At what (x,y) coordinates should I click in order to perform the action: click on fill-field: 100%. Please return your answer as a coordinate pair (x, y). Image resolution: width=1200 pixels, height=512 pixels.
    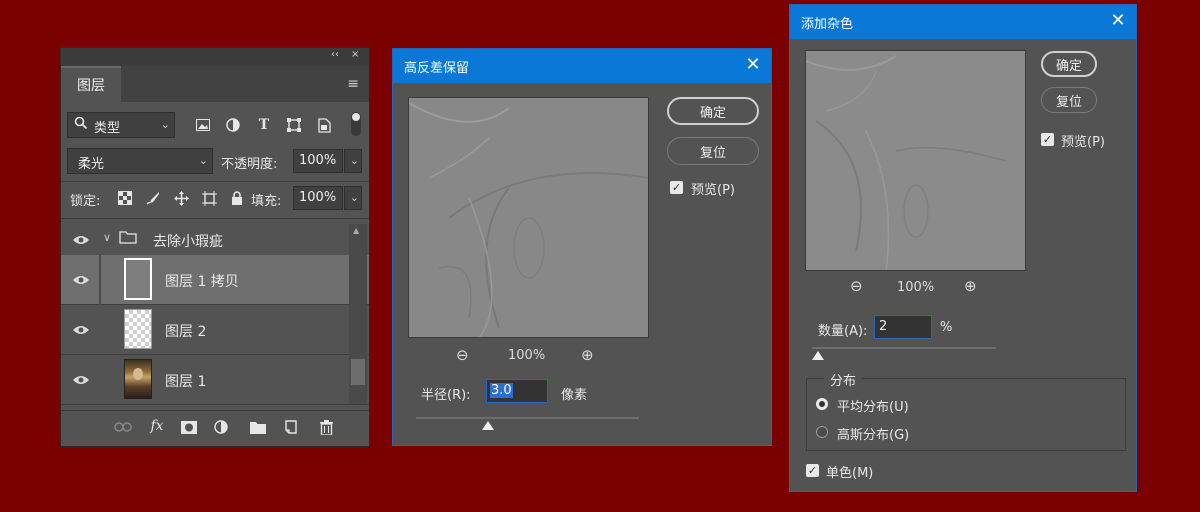
    Looking at the image, I should click on (318, 198).